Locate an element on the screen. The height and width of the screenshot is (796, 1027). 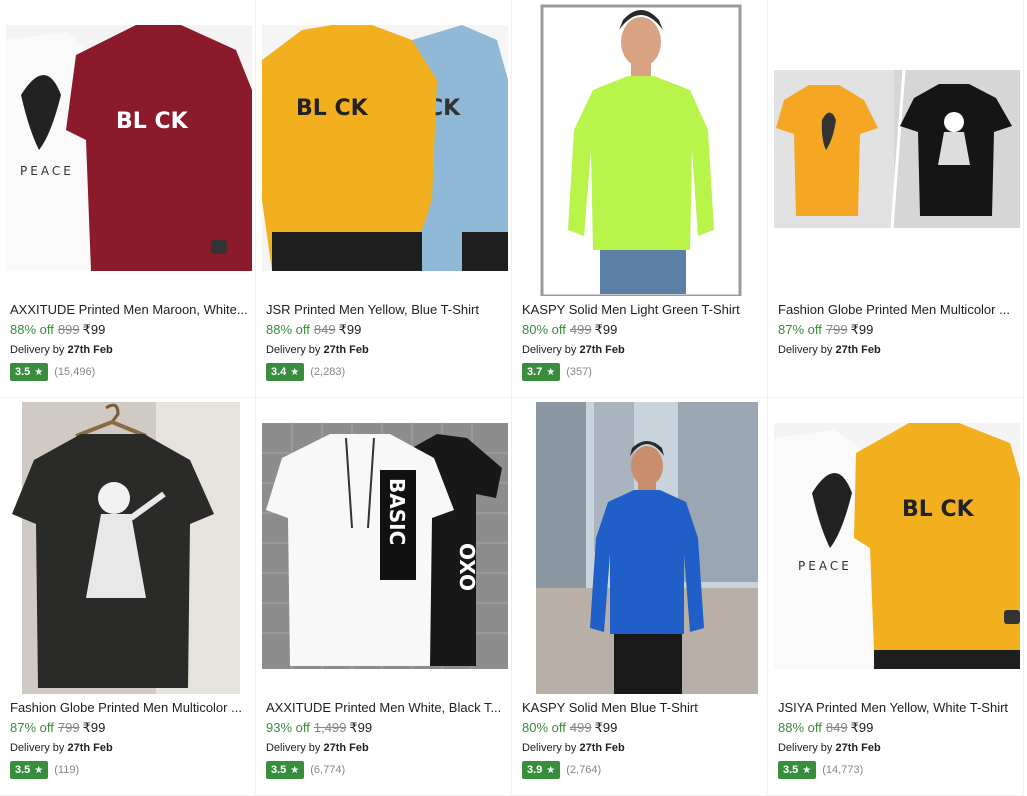
rating-row: 3.5 ★ (119) is located at coordinates (129, 770).